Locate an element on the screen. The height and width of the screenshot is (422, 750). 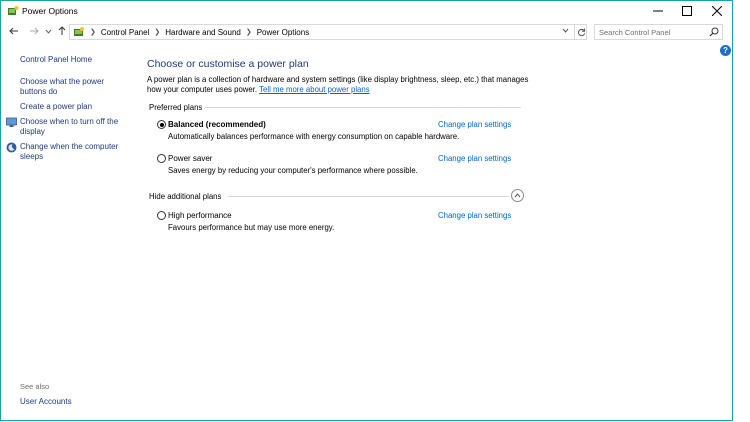
change-plan-settings-power-saver: Change plan settings is located at coordinates (474, 158).